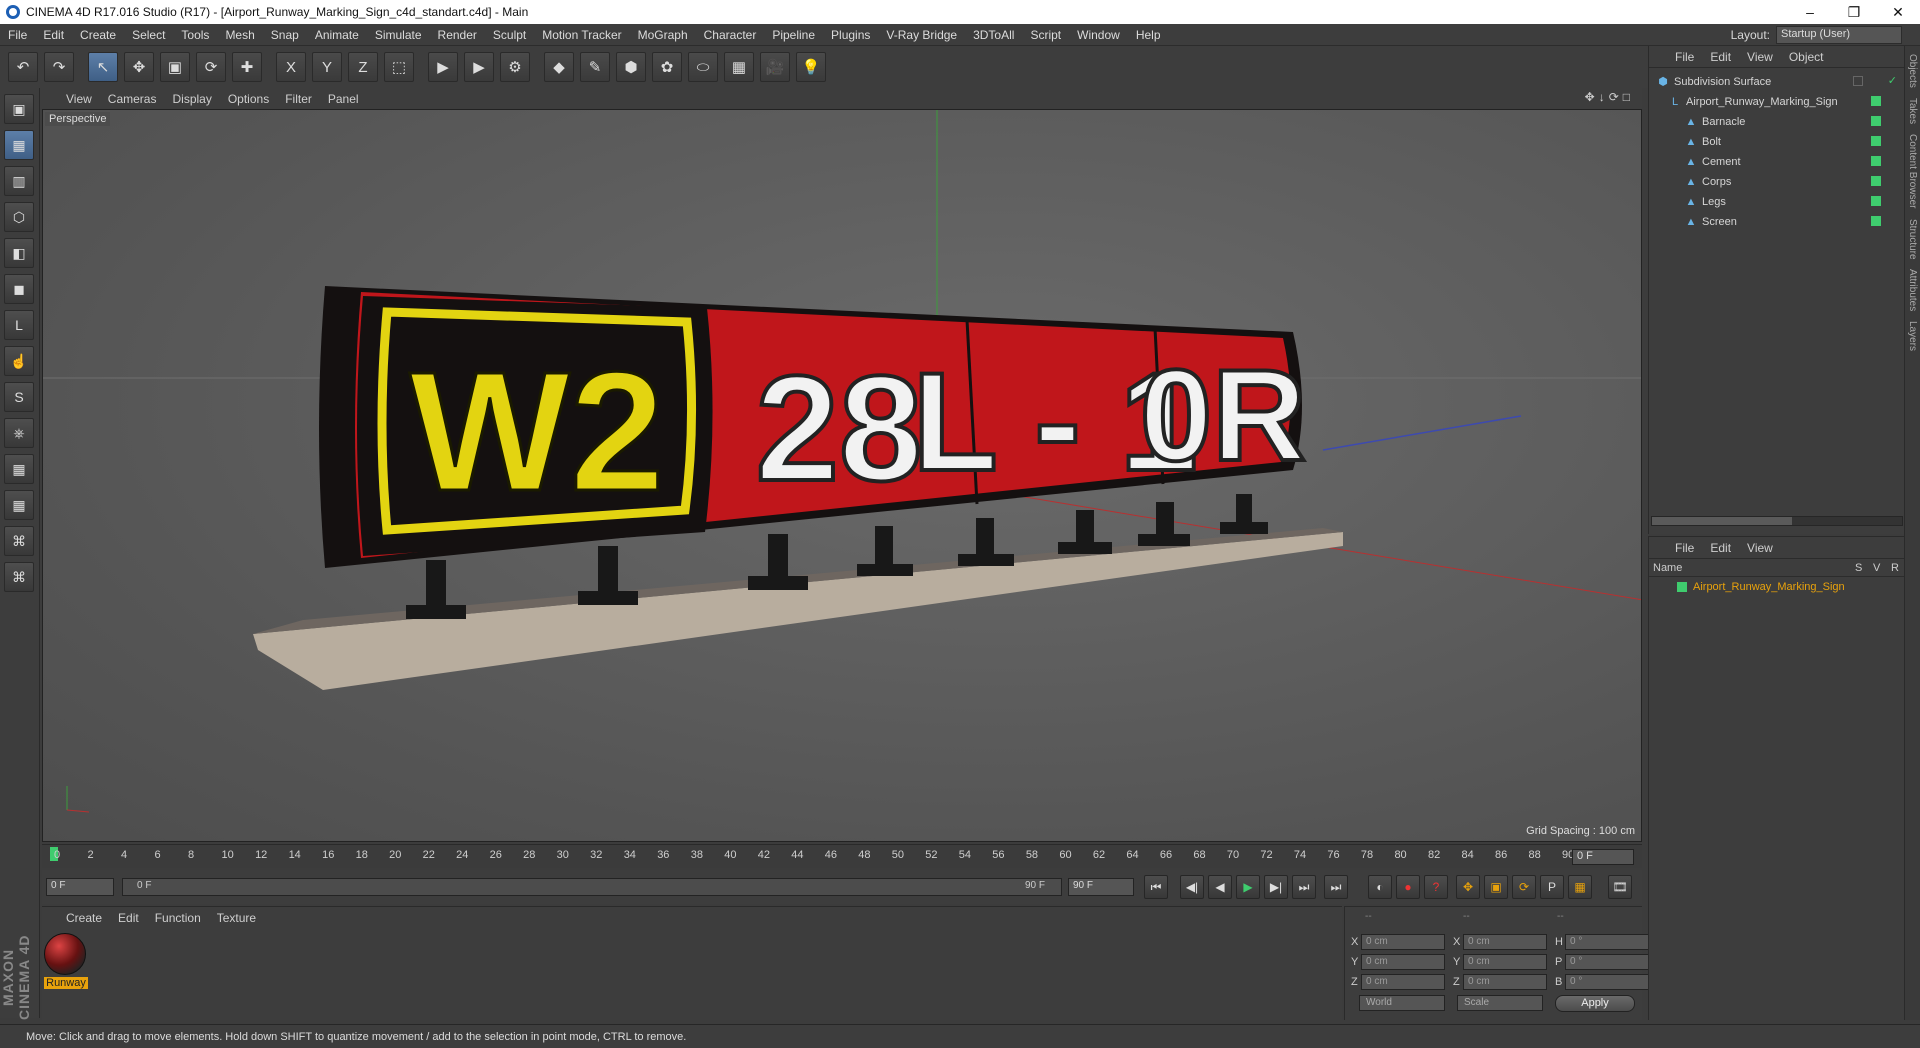 The height and width of the screenshot is (1048, 1920). What do you see at coordinates (98, 35) in the screenshot?
I see `menu-create: Create` at bounding box center [98, 35].